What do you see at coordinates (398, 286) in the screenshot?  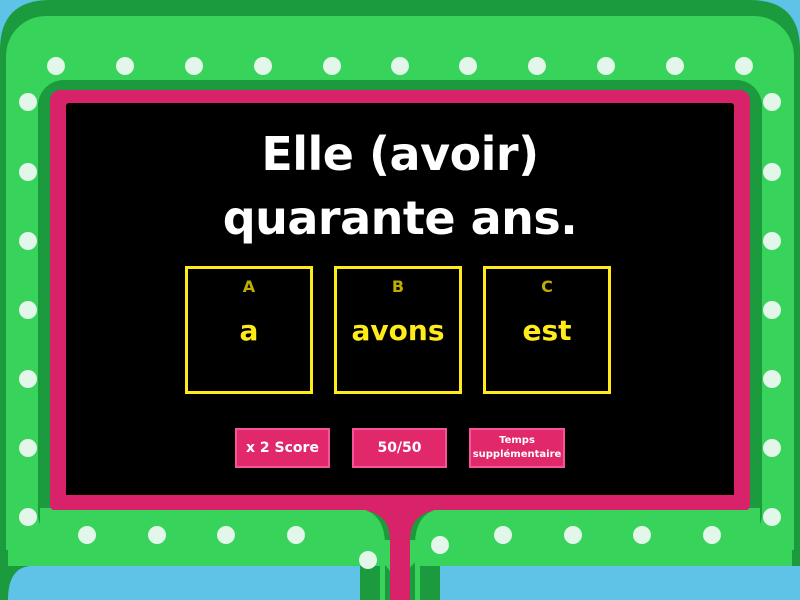 I see `answer-b-letter: B` at bounding box center [398, 286].